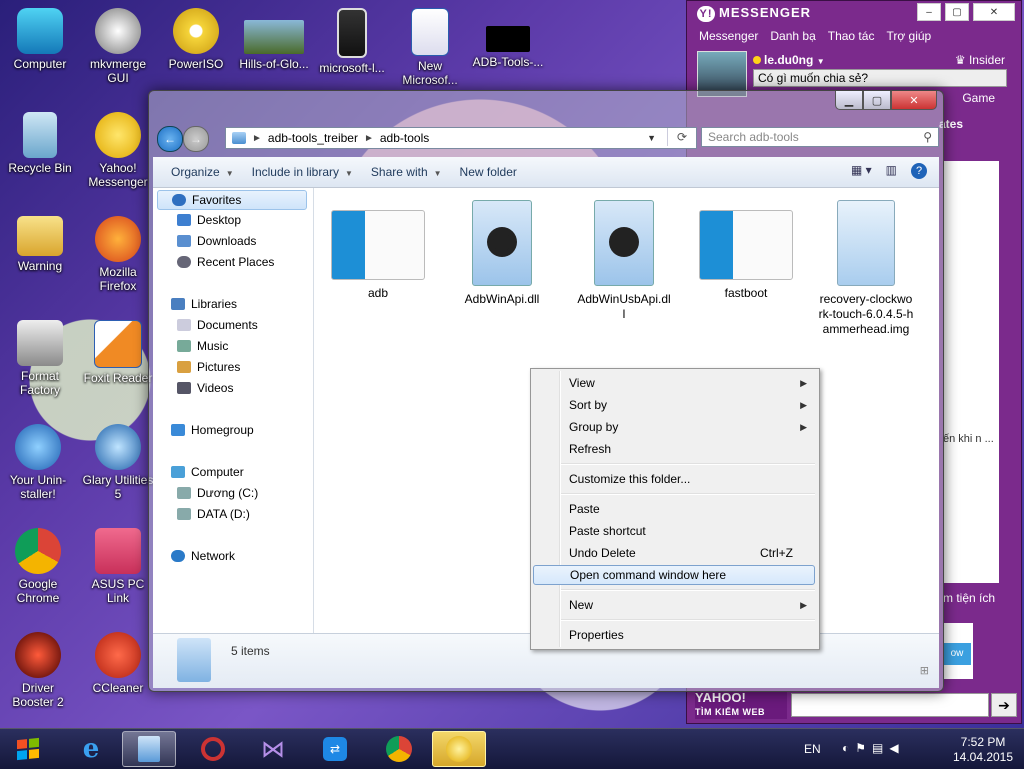 This screenshot has width=1024, height=769. I want to click on desktop-icon-foxit-reader: Foxit Reader, so click(118, 352).